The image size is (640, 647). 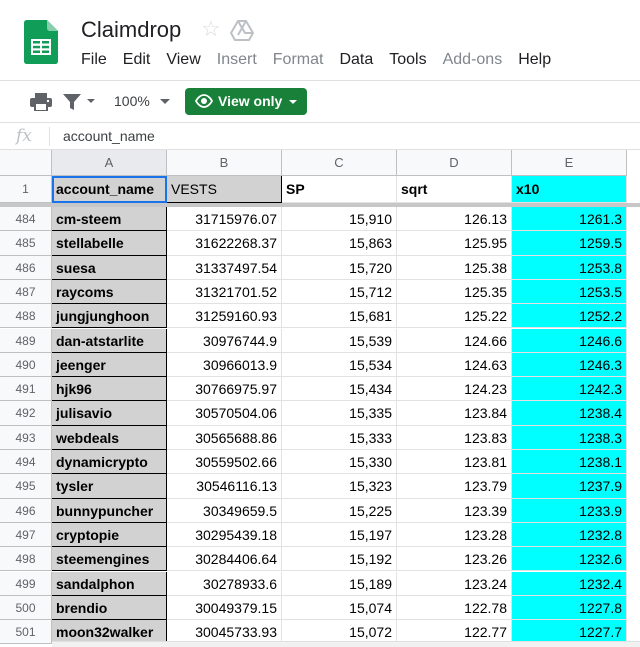 What do you see at coordinates (26, 437) in the screenshot?
I see `row-header: 493` at bounding box center [26, 437].